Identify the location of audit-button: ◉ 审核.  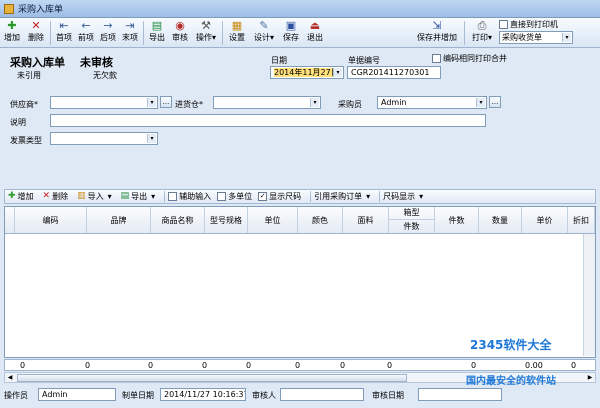
(180, 32).